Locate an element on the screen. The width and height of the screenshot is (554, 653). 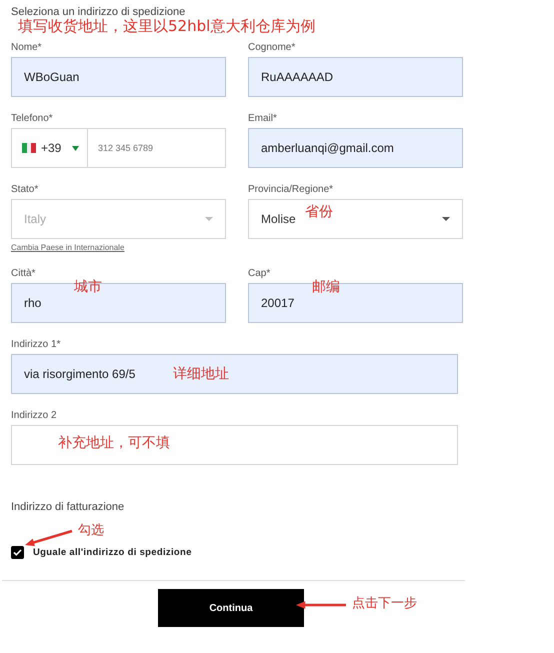
input-field: WBoGuan is located at coordinates (118, 77).